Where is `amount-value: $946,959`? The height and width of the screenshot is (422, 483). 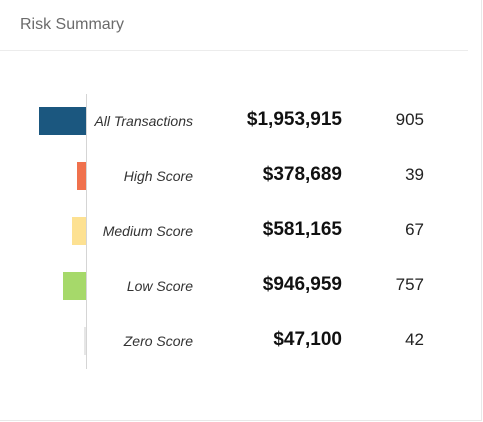
amount-value: $946,959 is located at coordinates (302, 284).